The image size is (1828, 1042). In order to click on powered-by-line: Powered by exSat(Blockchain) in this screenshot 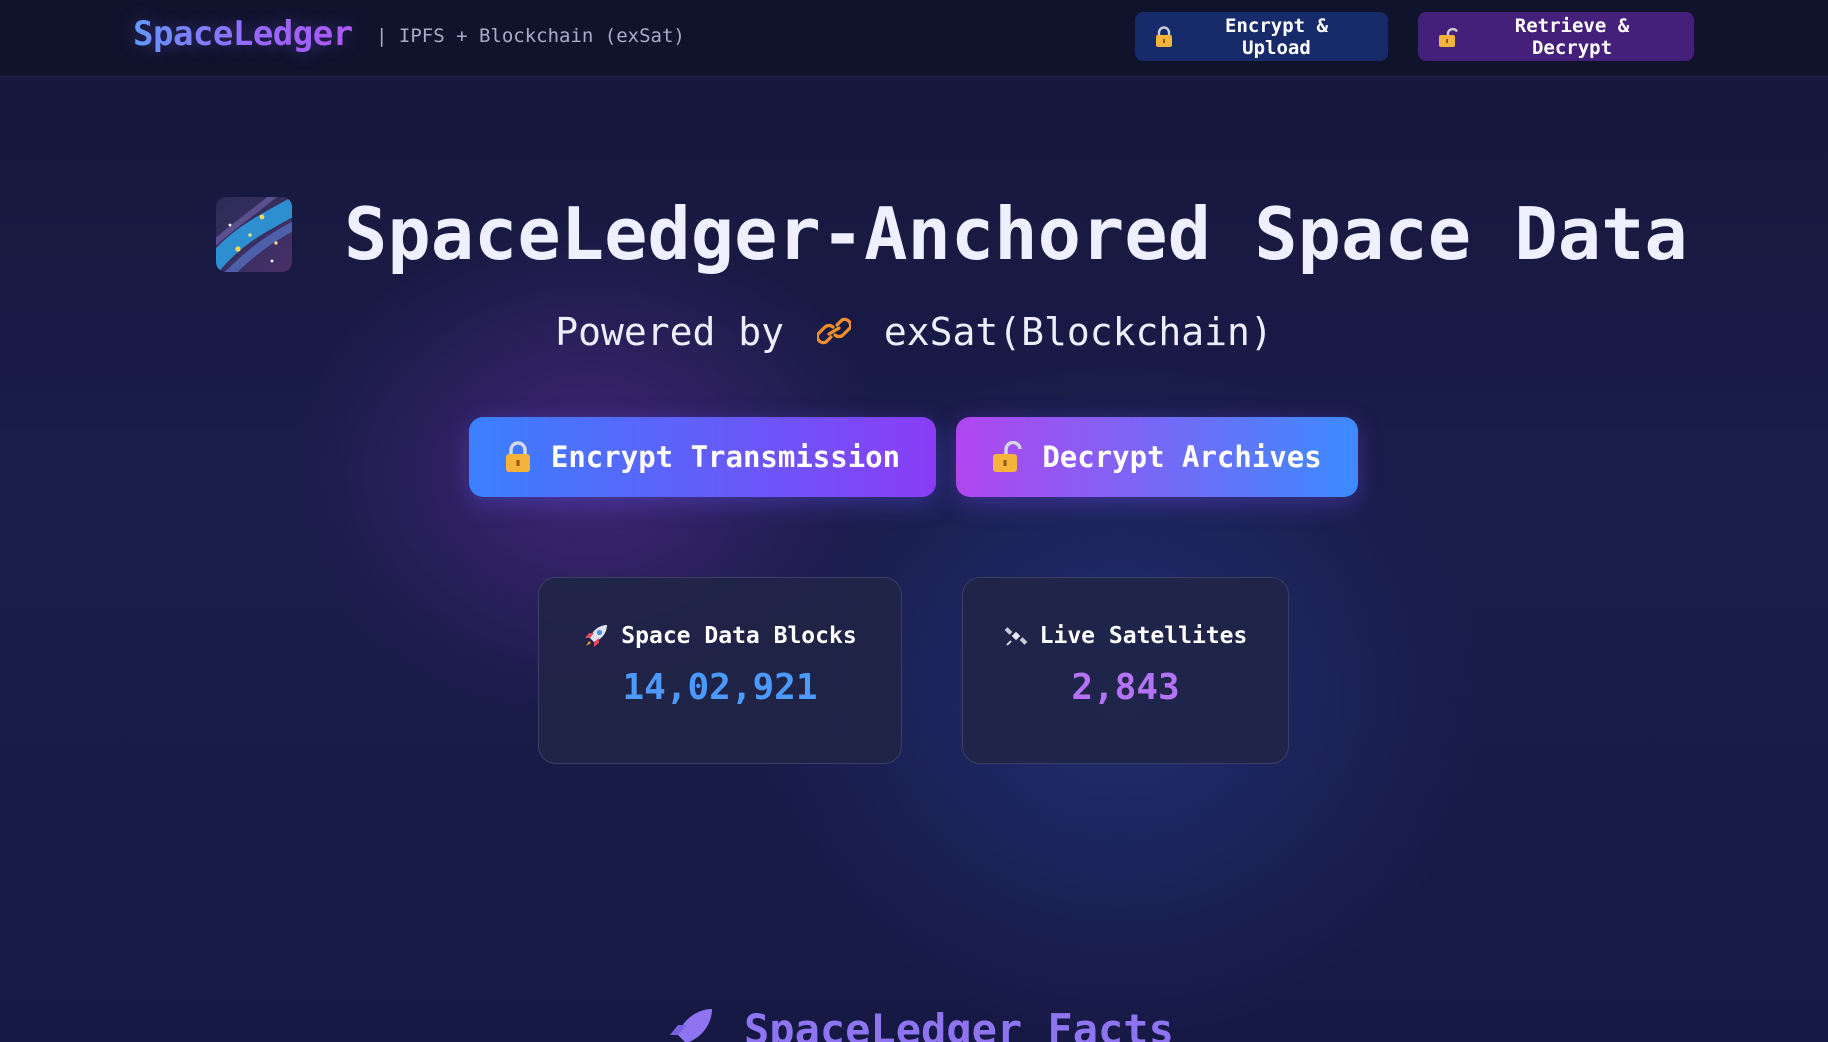, I will do `click(914, 332)`.